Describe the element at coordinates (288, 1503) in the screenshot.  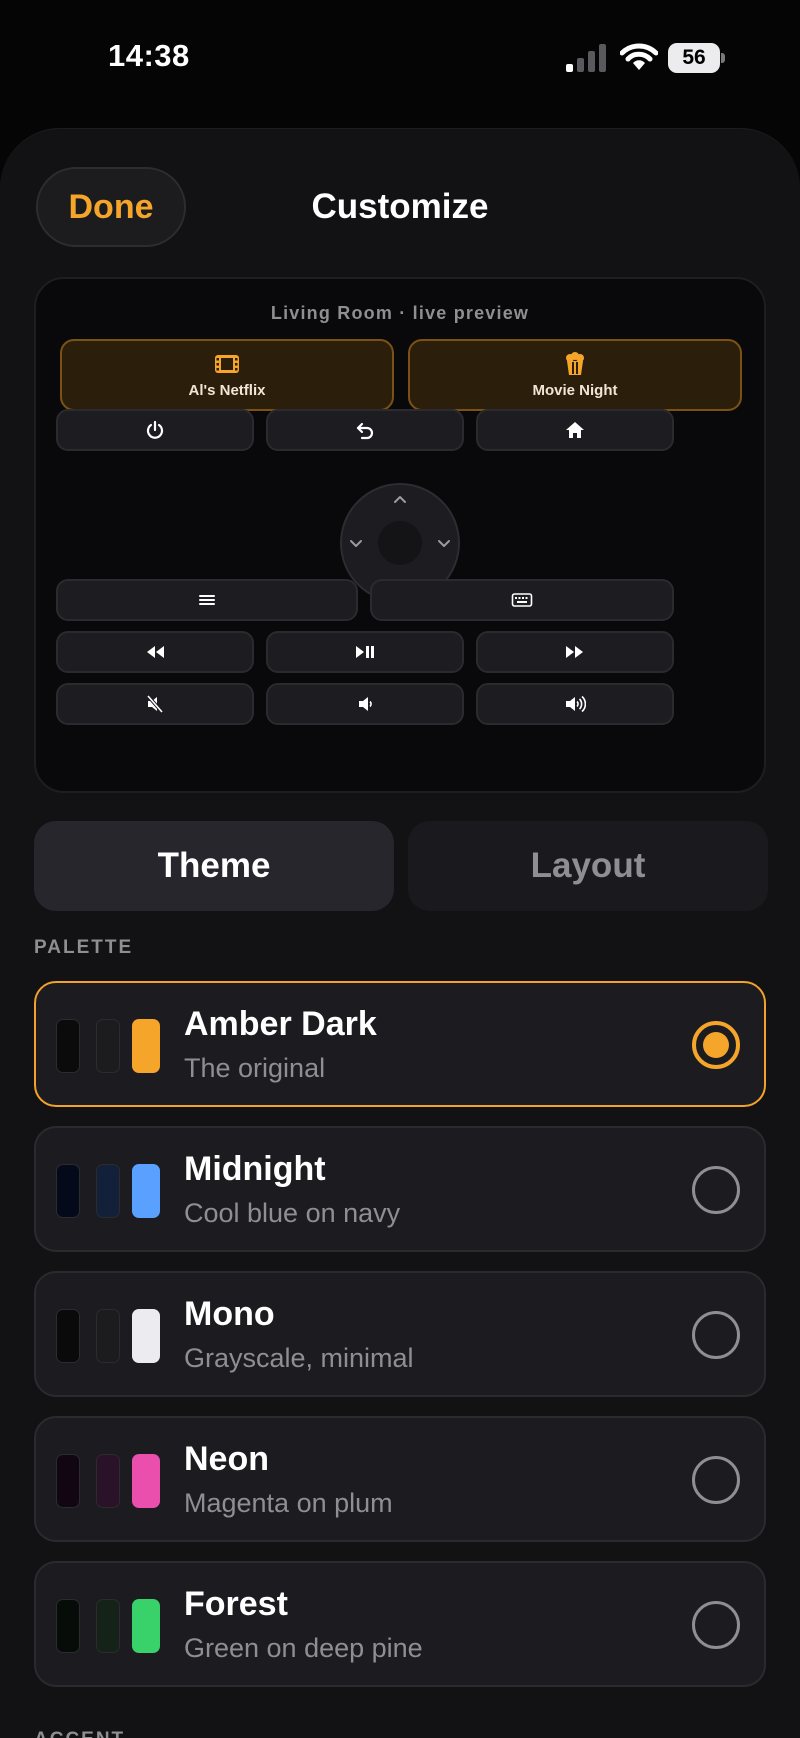
I see `palette-description: Magenta on plum` at that location.